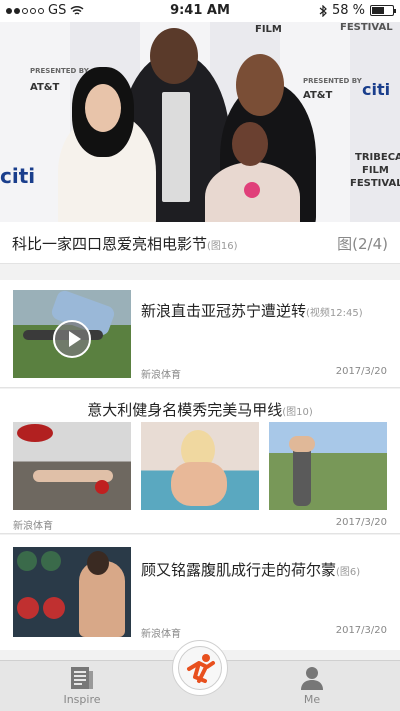  I want to click on hero-title-text: 科比一家四口恩爱亮相电影节, so click(110, 244).